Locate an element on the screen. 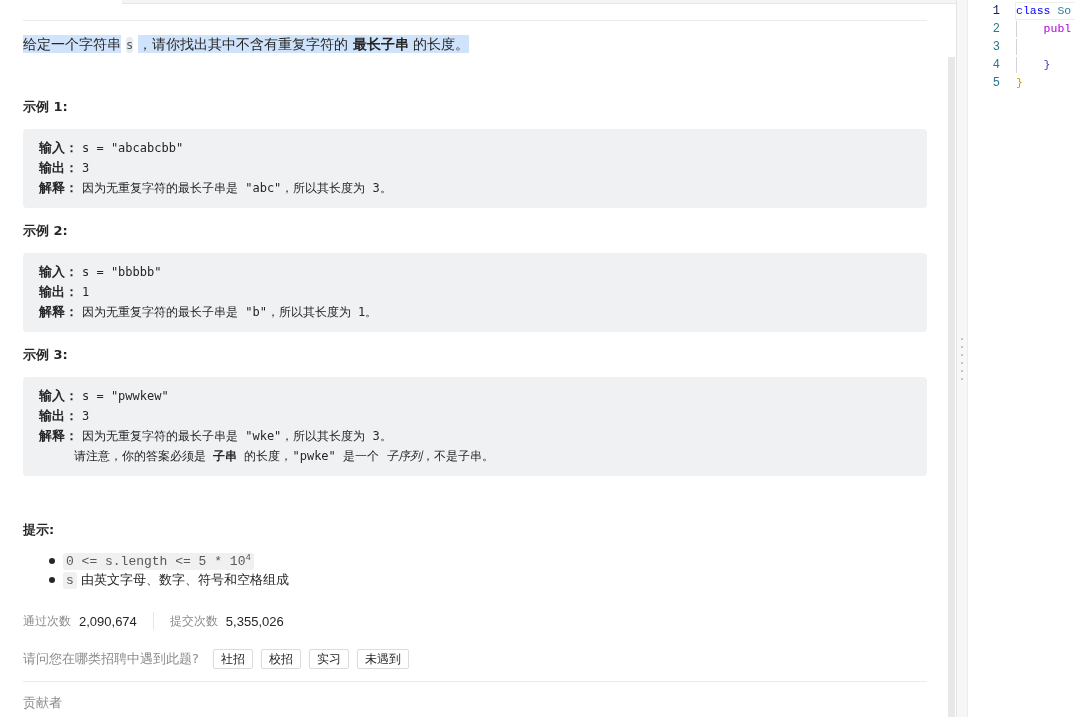  field-value: 因为无重复字符的最长子串是 "wke"，所以其长度为 3。 is located at coordinates (237, 436).